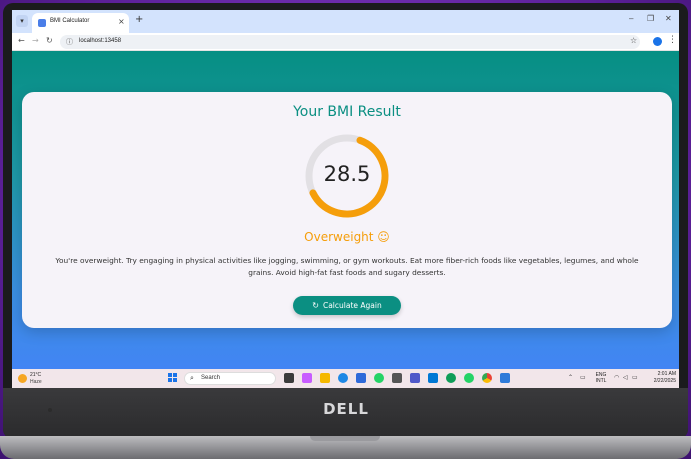 Image resolution: width=691 pixels, height=459 pixels. I want to click on whatsapp-icon, so click(379, 378).